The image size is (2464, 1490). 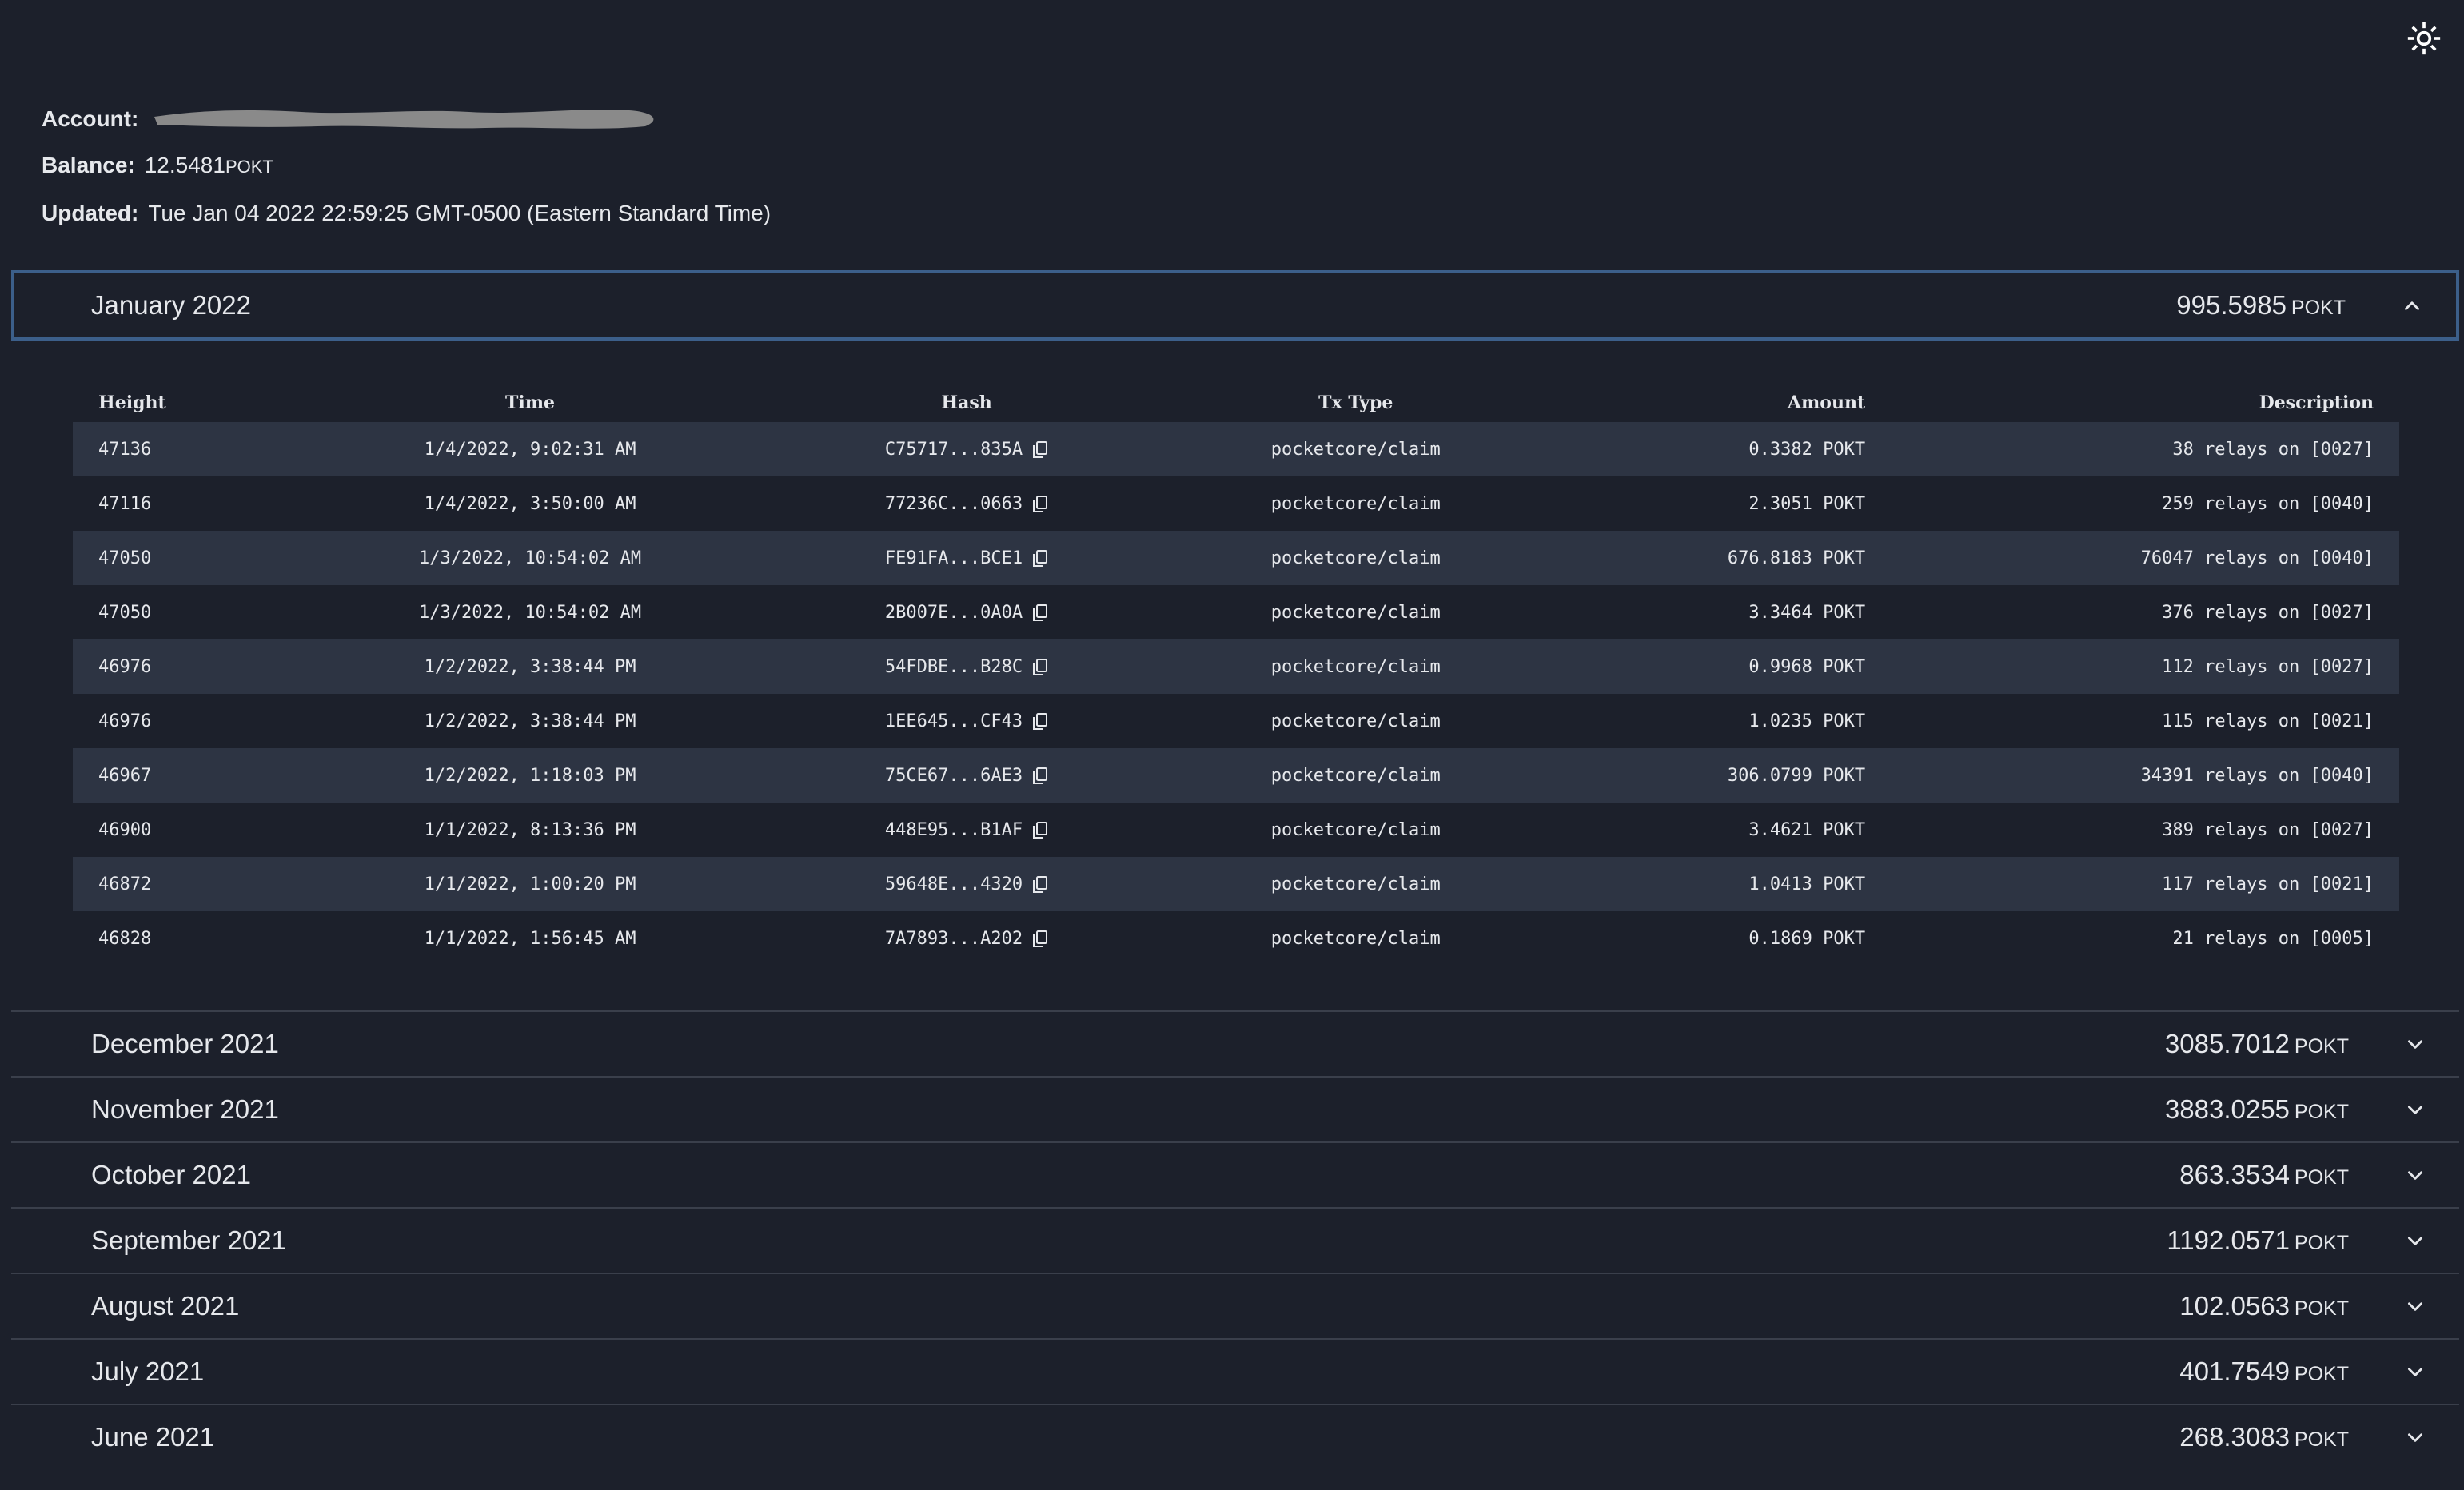 I want to click on hash-value: 75CE67...6AE3, so click(x=953, y=775).